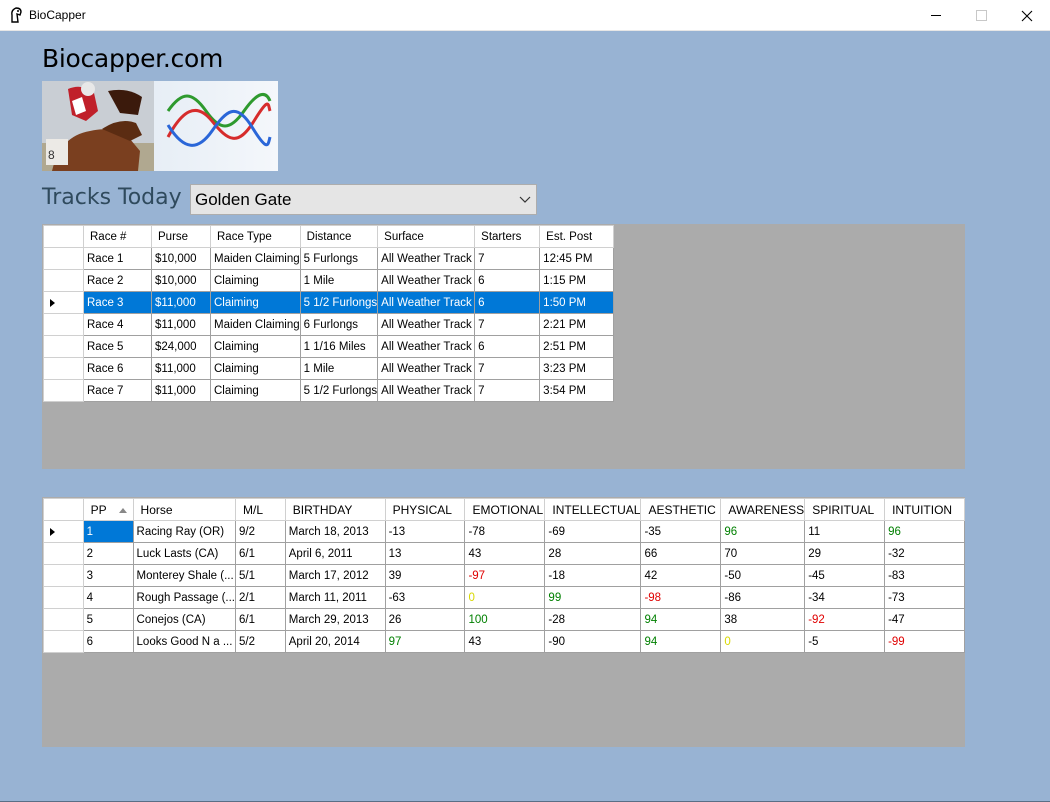 This screenshot has width=1050, height=802. I want to click on race-cell-distance: 5 1/2 Furlongs, so click(339, 390).